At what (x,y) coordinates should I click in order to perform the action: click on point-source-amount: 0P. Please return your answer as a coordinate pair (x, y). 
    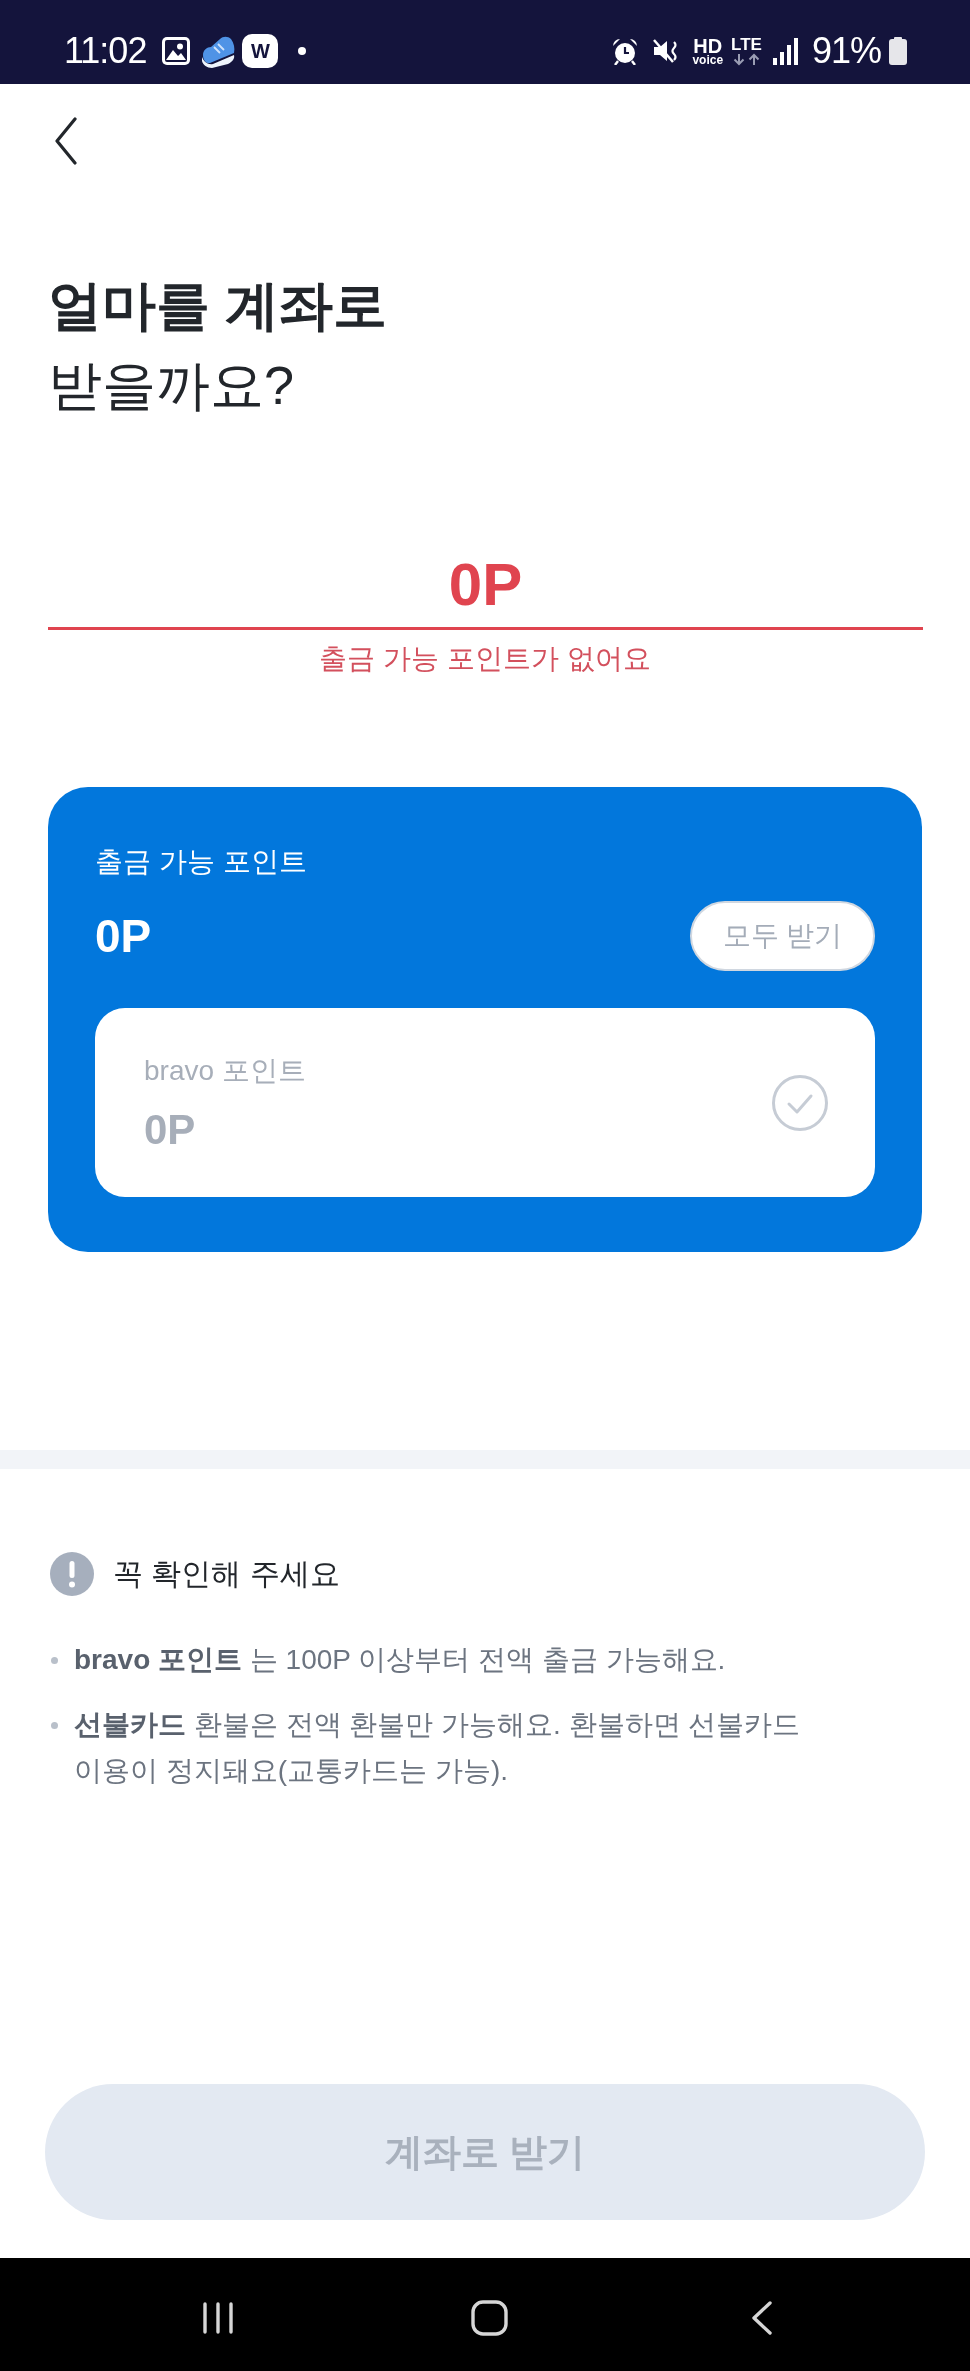
    Looking at the image, I should click on (170, 1129).